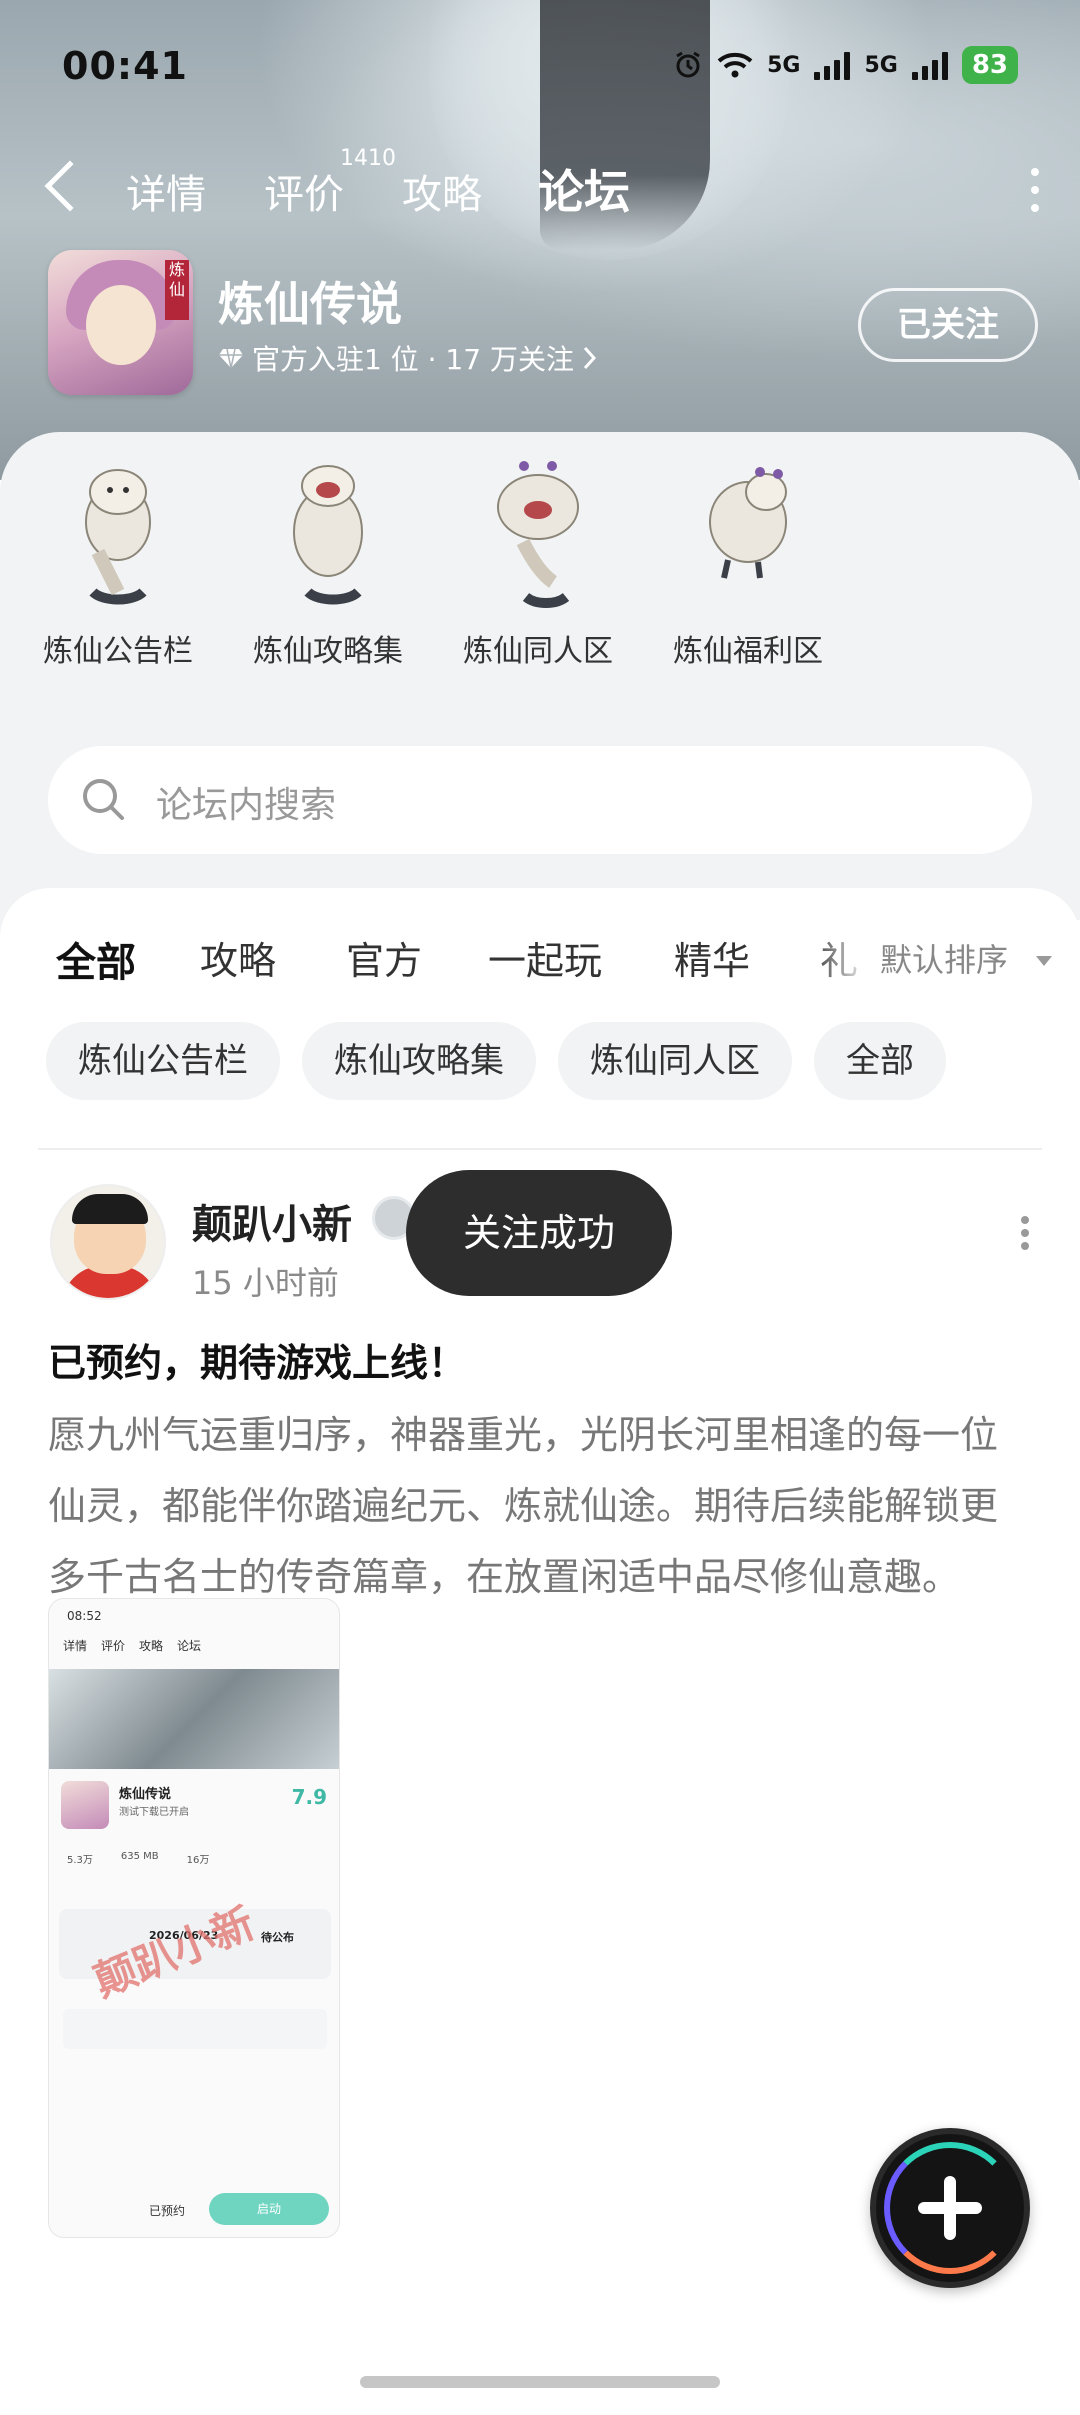  What do you see at coordinates (120, 322) in the screenshot?
I see `game-icon: 炼仙` at bounding box center [120, 322].